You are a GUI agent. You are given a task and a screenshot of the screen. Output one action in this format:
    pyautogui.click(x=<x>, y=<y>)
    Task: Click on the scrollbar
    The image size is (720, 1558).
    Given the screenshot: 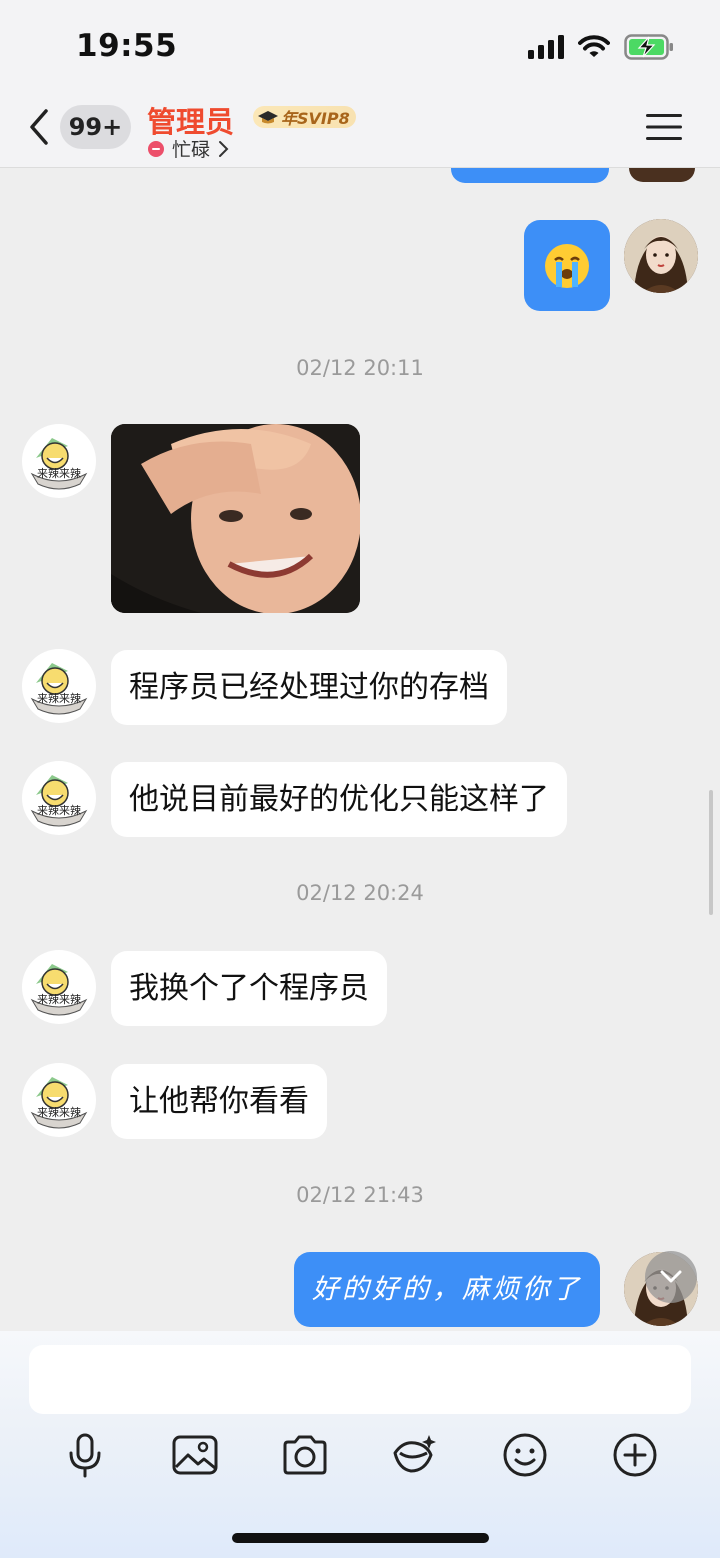 What is the action you would take?
    pyautogui.click(x=711, y=852)
    